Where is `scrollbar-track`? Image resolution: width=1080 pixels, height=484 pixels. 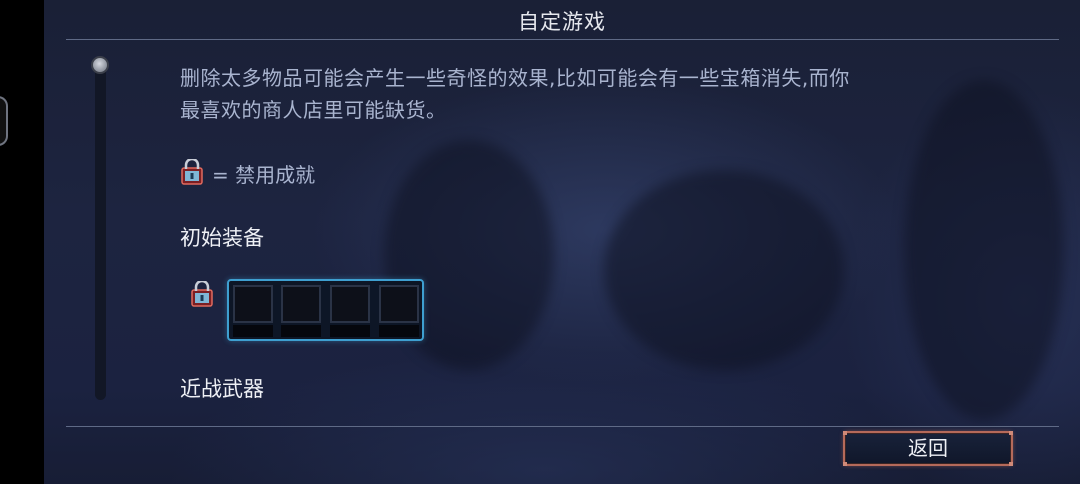
scrollbar-track is located at coordinates (100, 231).